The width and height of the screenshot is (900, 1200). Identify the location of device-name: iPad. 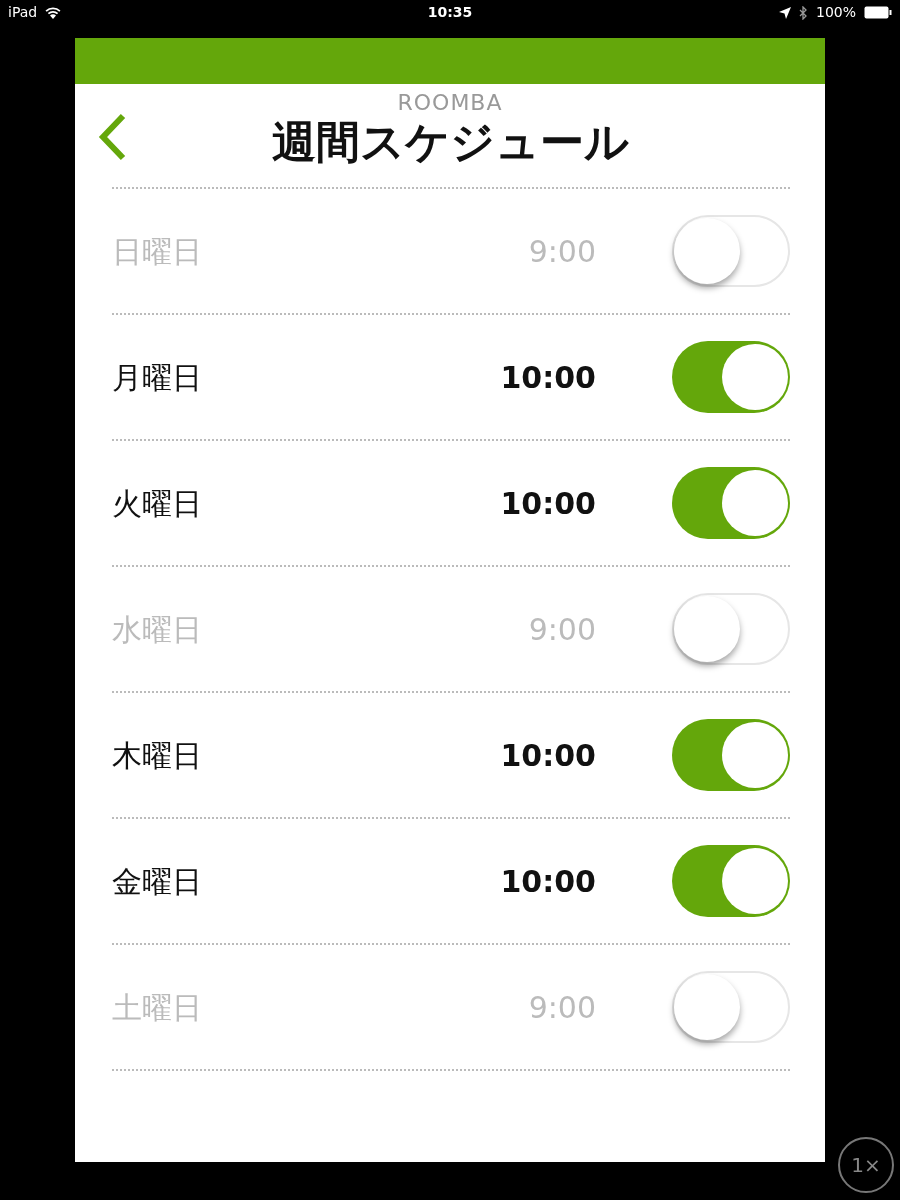
(23, 12).